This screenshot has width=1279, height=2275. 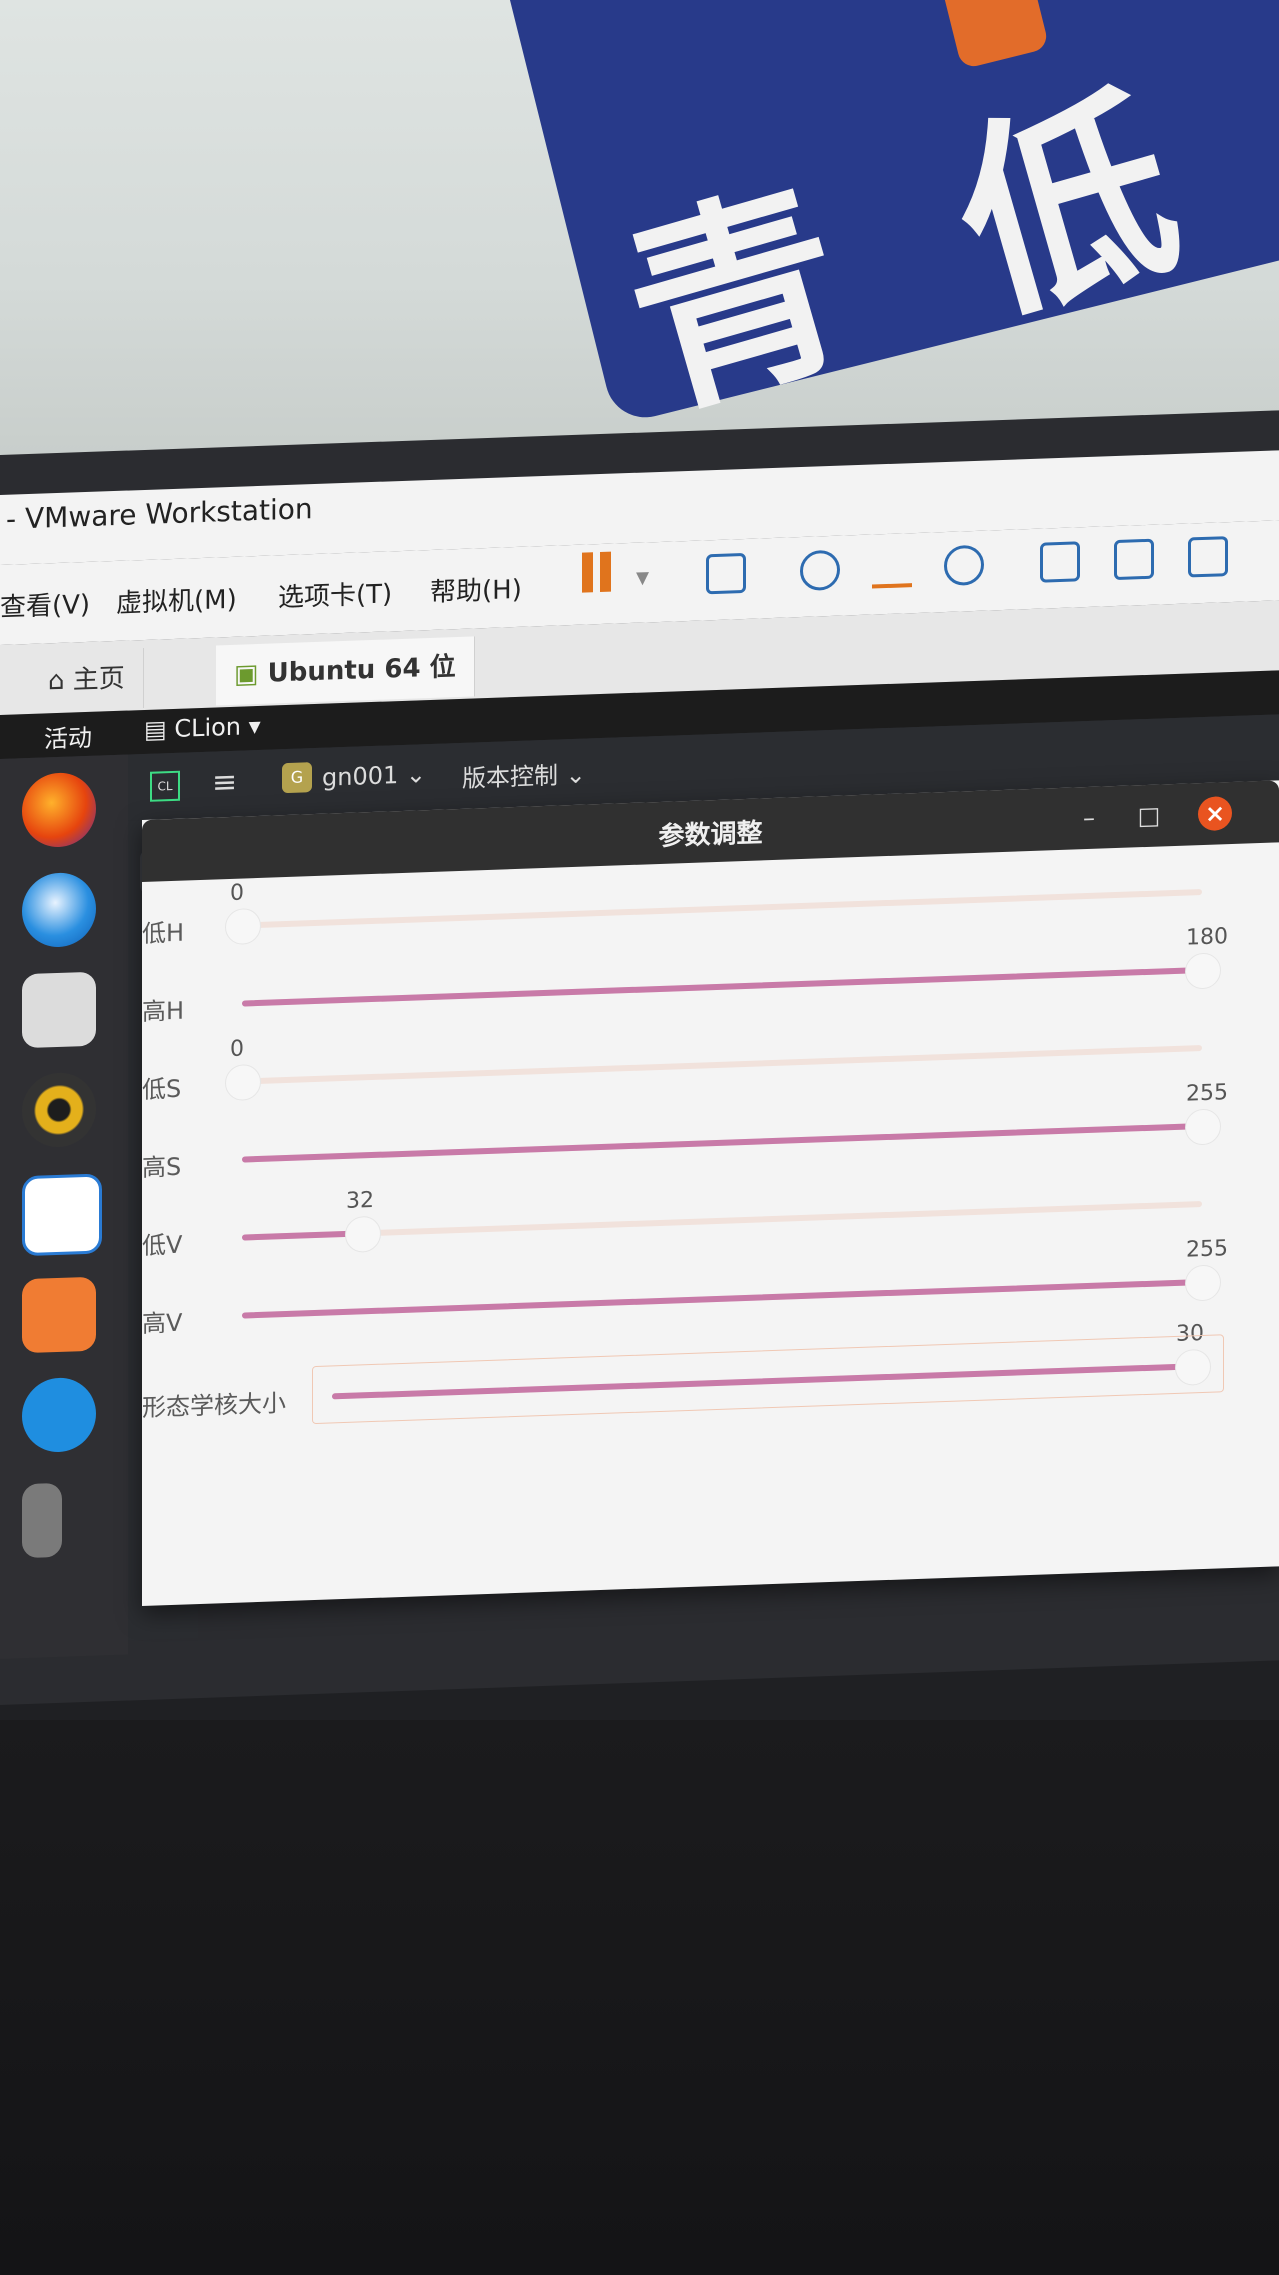 I want to click on vm-icon: ▣, so click(x=251, y=674).